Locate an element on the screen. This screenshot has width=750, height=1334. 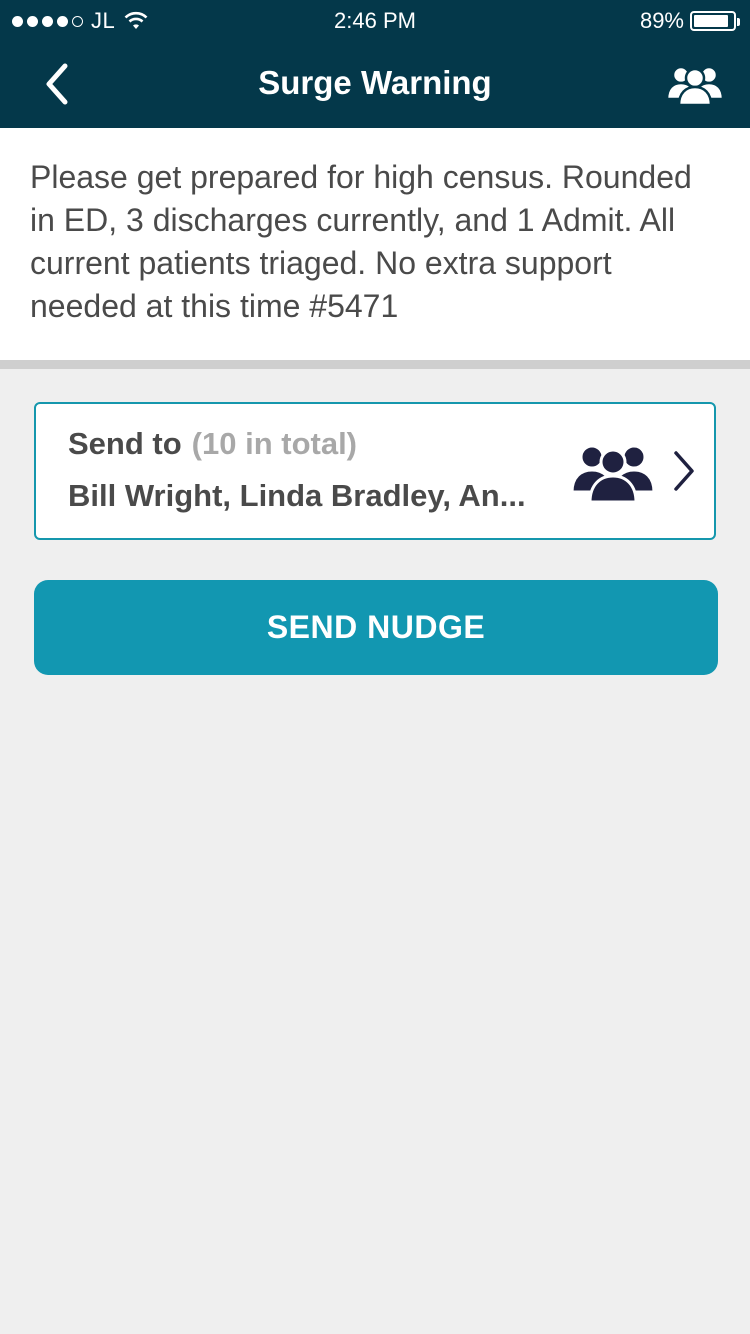
battery-status: 89% is located at coordinates (689, 21).